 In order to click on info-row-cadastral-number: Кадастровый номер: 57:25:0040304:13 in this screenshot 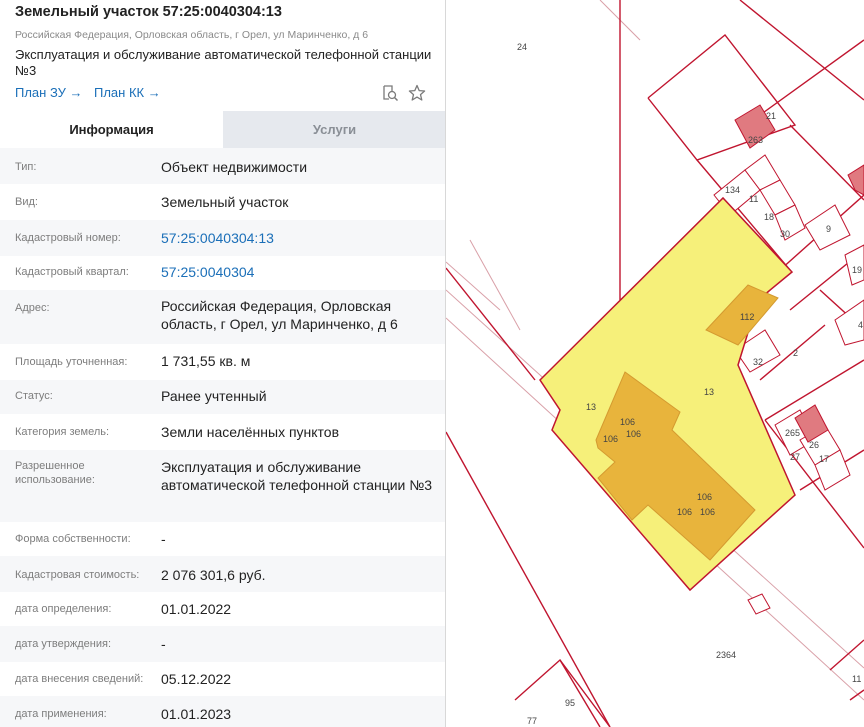, I will do `click(222, 238)`.